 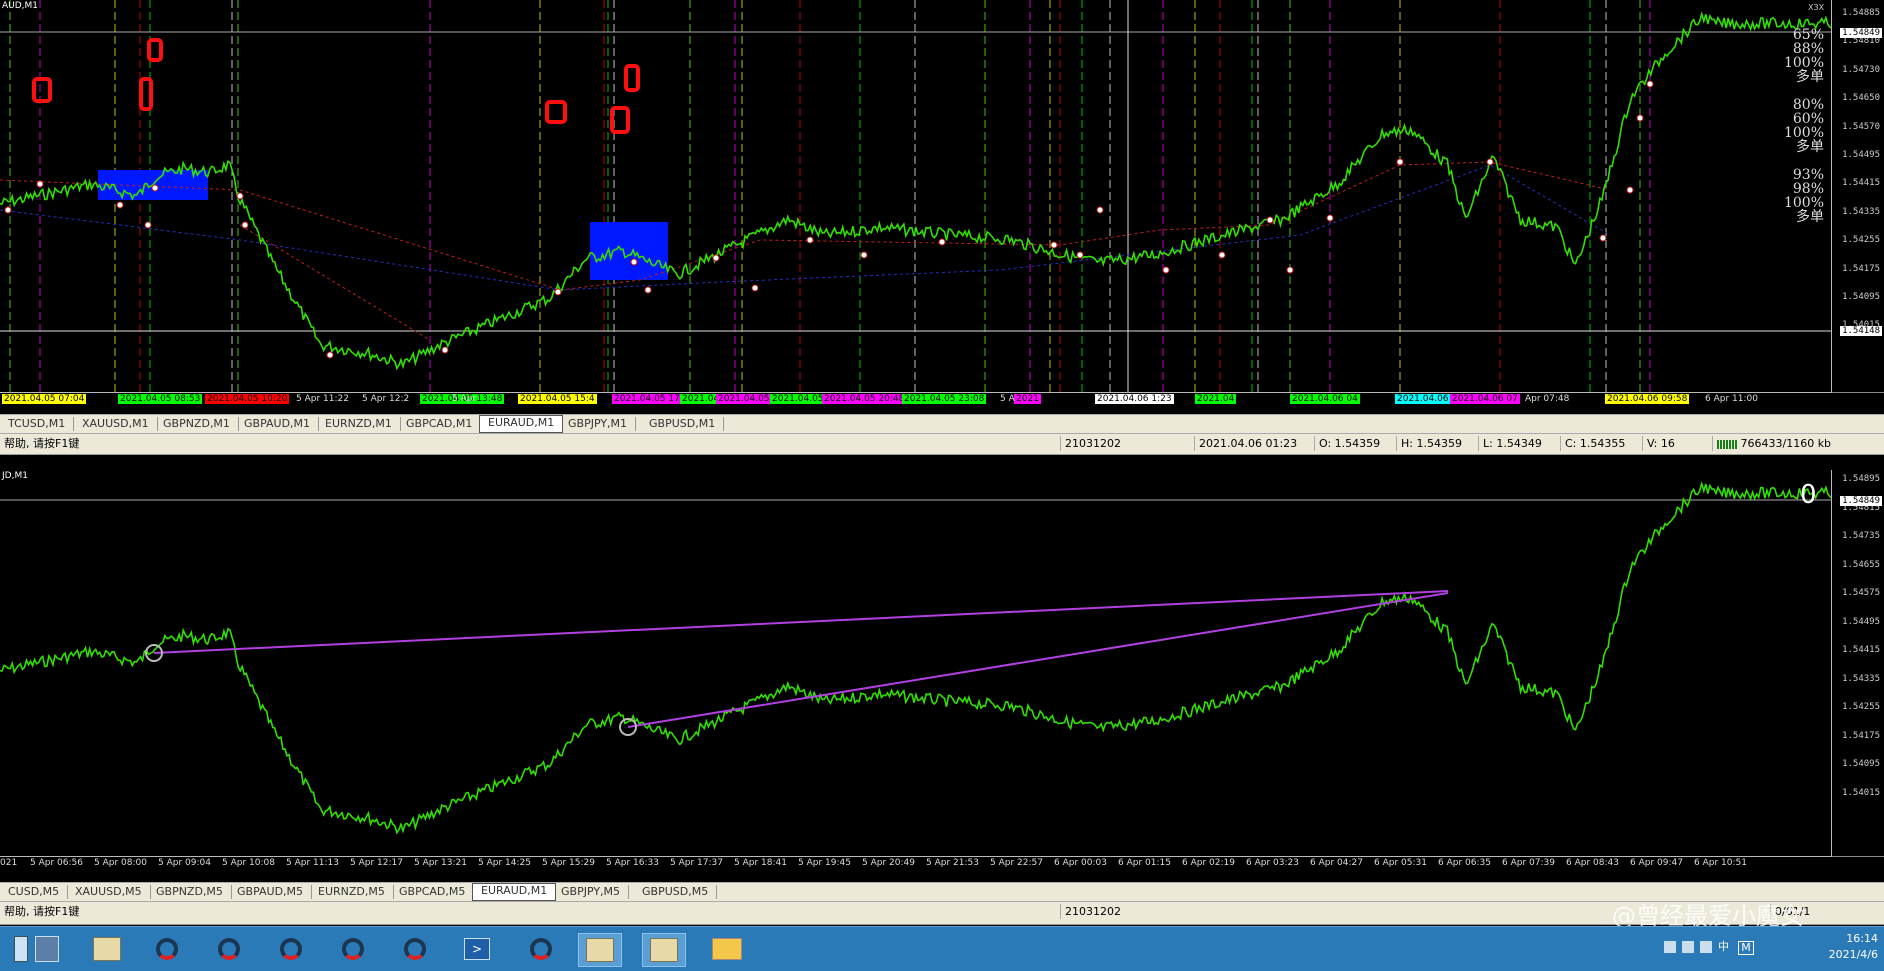 What do you see at coordinates (541, 949) in the screenshot?
I see `taskbar-ring-6-button` at bounding box center [541, 949].